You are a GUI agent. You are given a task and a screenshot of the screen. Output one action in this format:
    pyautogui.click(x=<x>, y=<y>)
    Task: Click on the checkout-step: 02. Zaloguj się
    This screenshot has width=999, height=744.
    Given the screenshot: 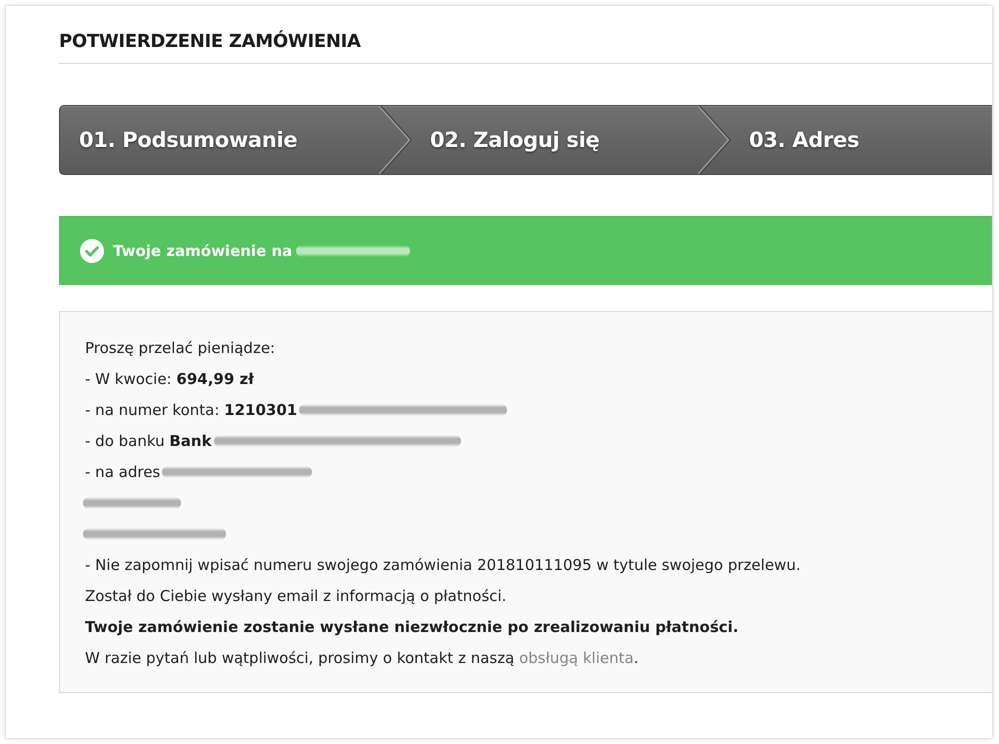 What is the action you would take?
    pyautogui.click(x=554, y=140)
    